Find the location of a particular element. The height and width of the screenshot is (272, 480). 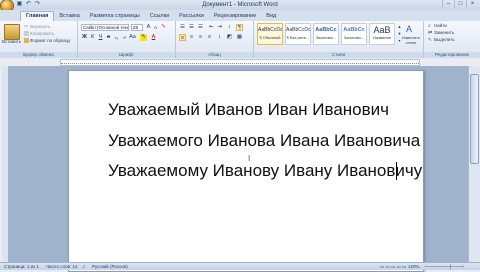

text-caret is located at coordinates (396, 171).